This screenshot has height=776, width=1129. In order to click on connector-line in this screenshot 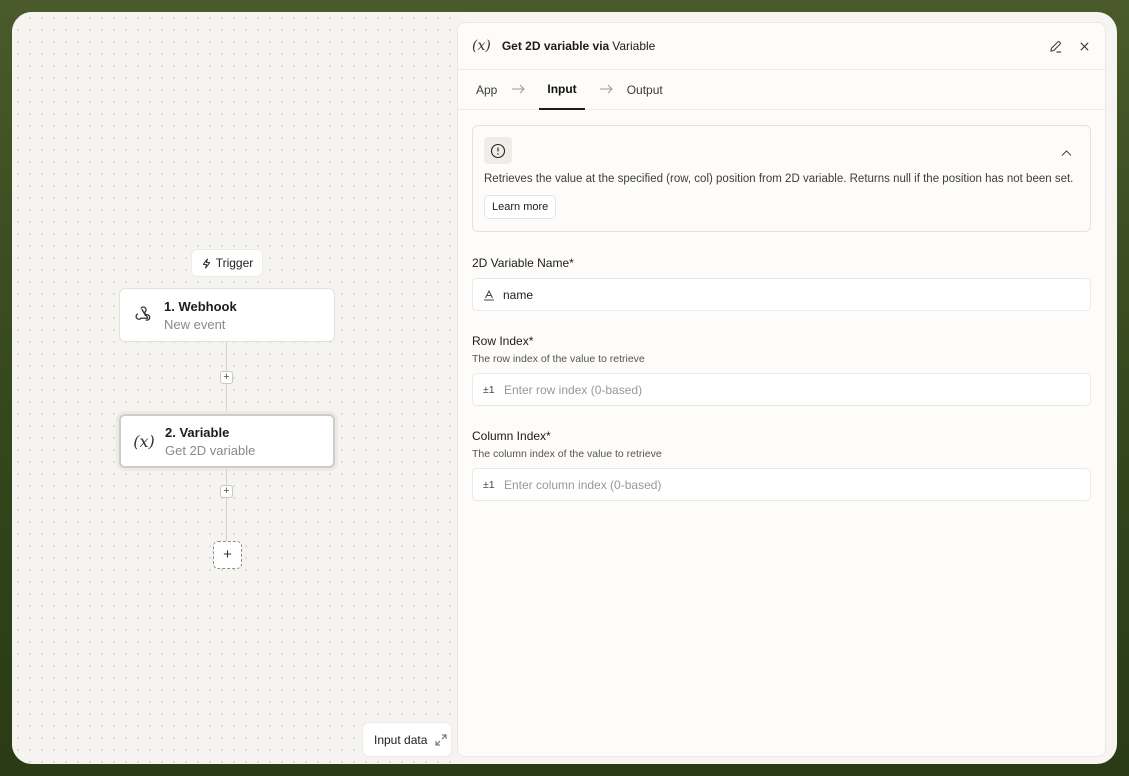, I will do `click(226, 505)`.